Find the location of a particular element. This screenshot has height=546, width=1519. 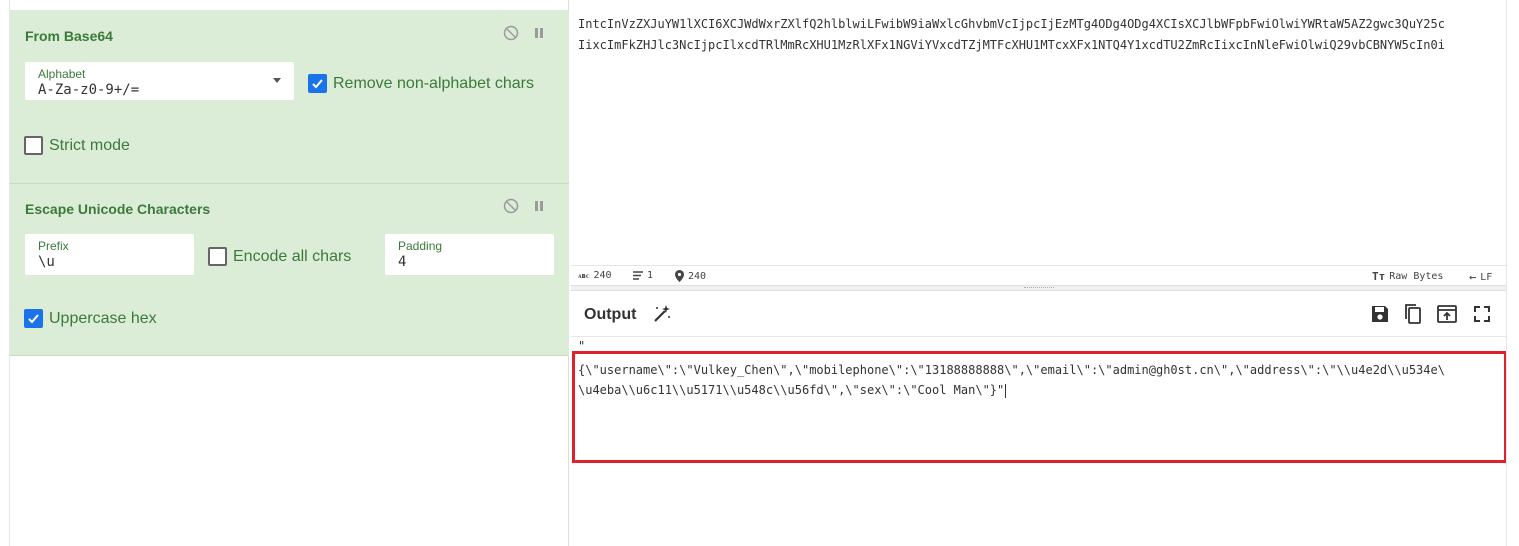

highlight-box is located at coordinates (1039, 407).